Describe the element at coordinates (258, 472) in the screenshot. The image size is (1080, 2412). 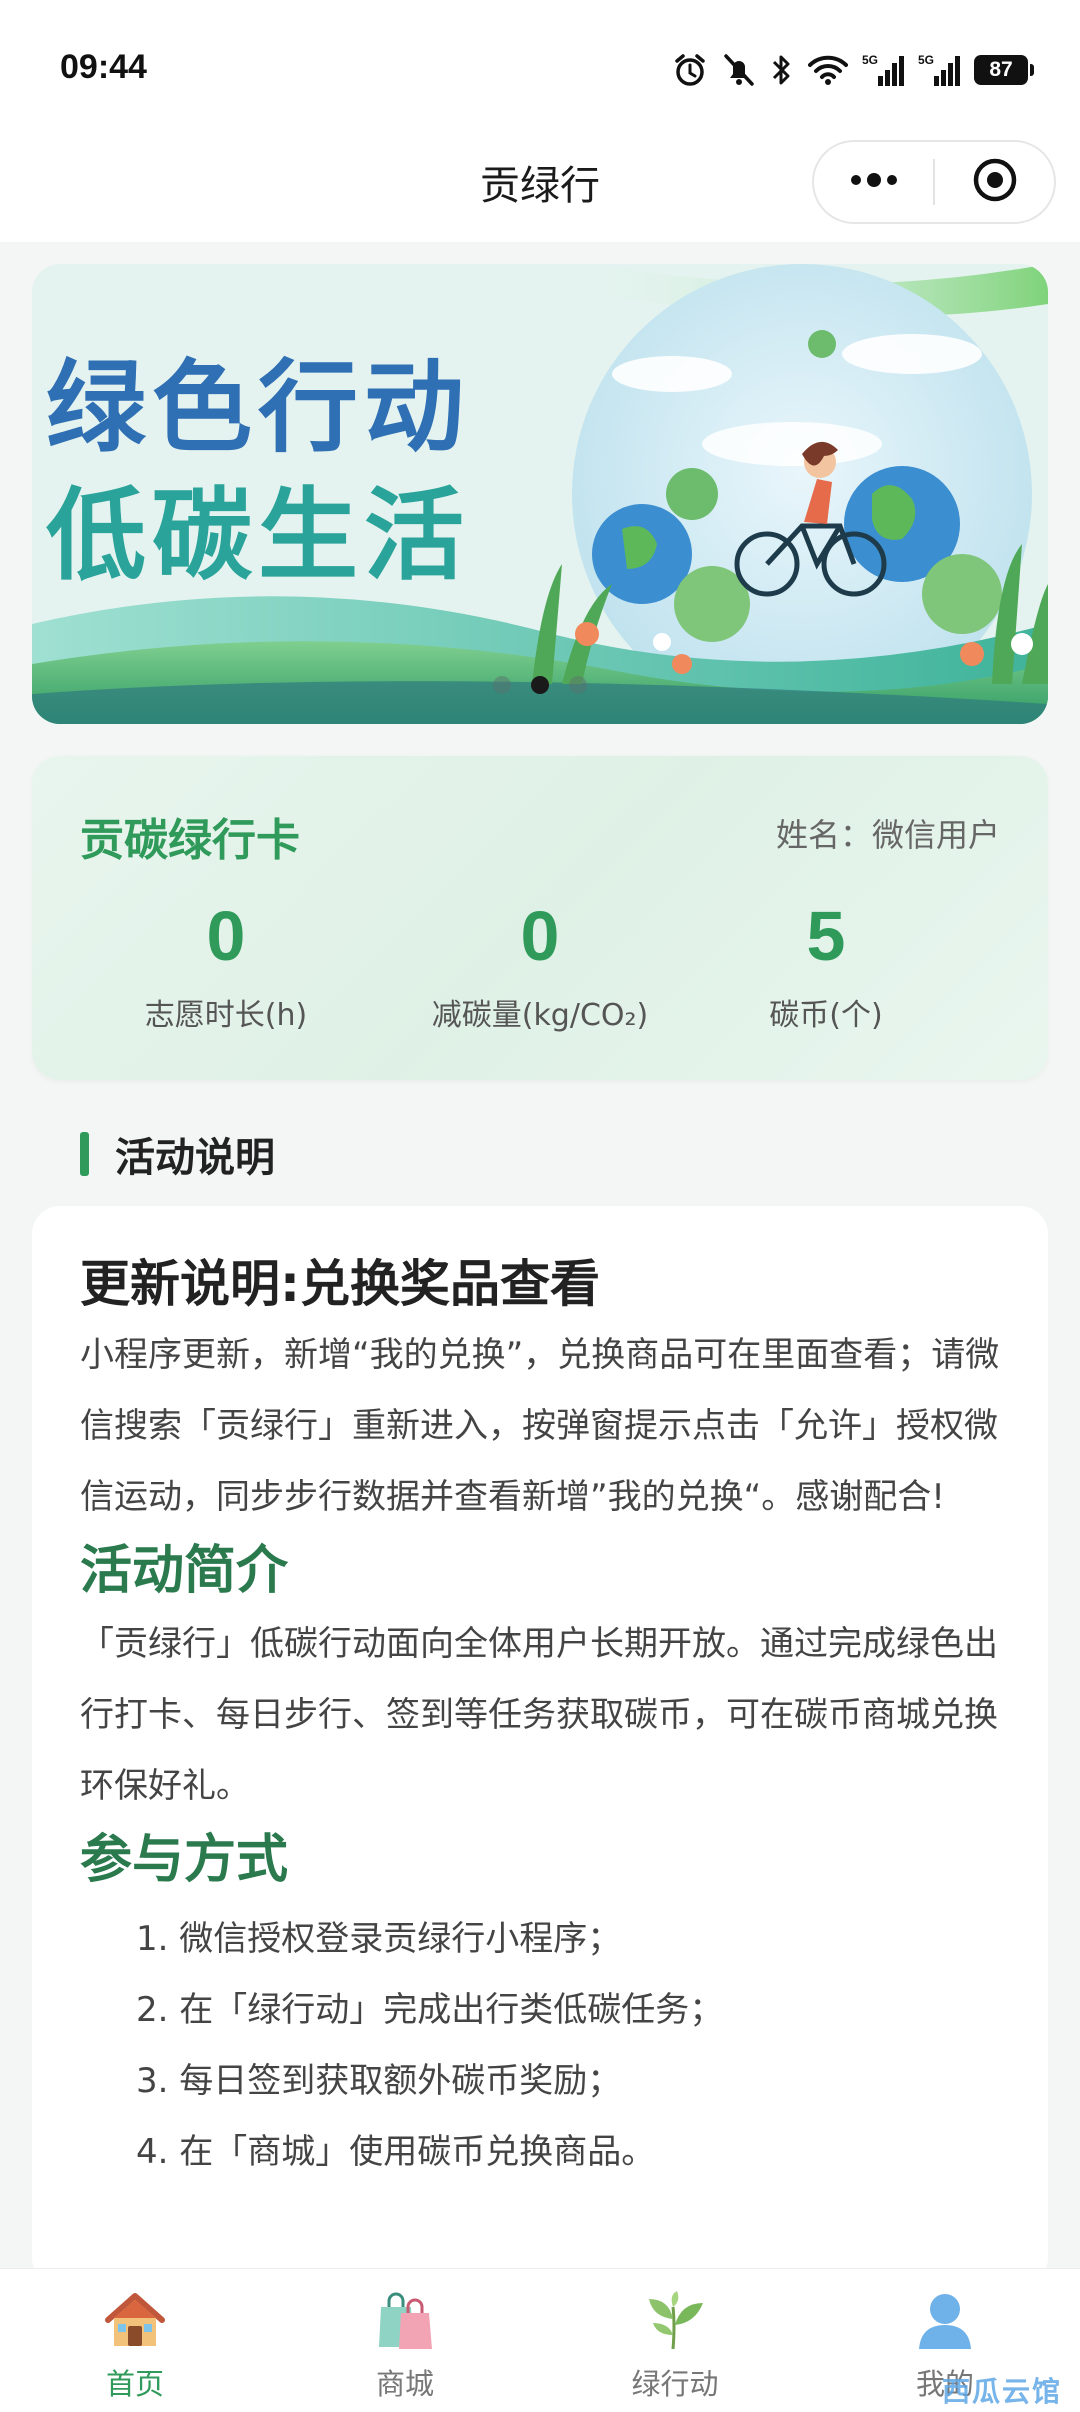
I see `banner-slogan: 绿色行动 低碳生活` at that location.